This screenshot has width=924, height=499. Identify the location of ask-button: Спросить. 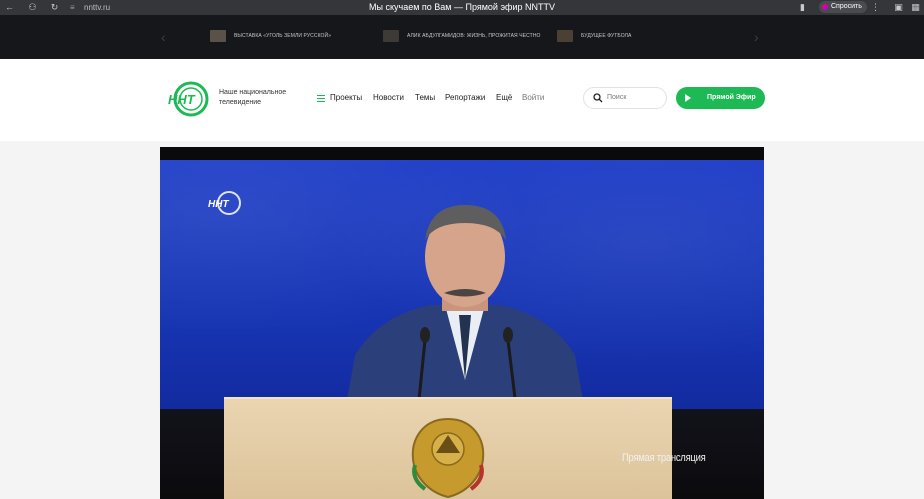
(843, 7).